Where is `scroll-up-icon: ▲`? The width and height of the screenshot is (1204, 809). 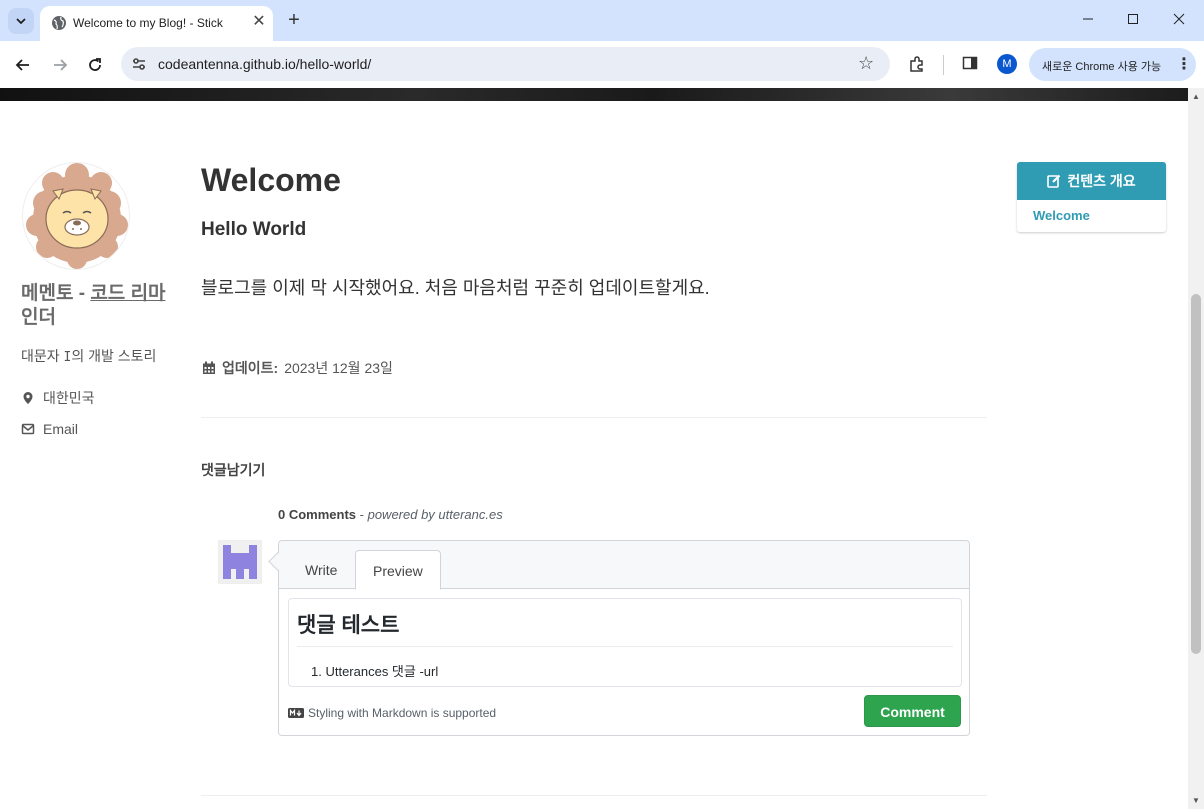
scroll-up-icon: ▲ is located at coordinates (1196, 96).